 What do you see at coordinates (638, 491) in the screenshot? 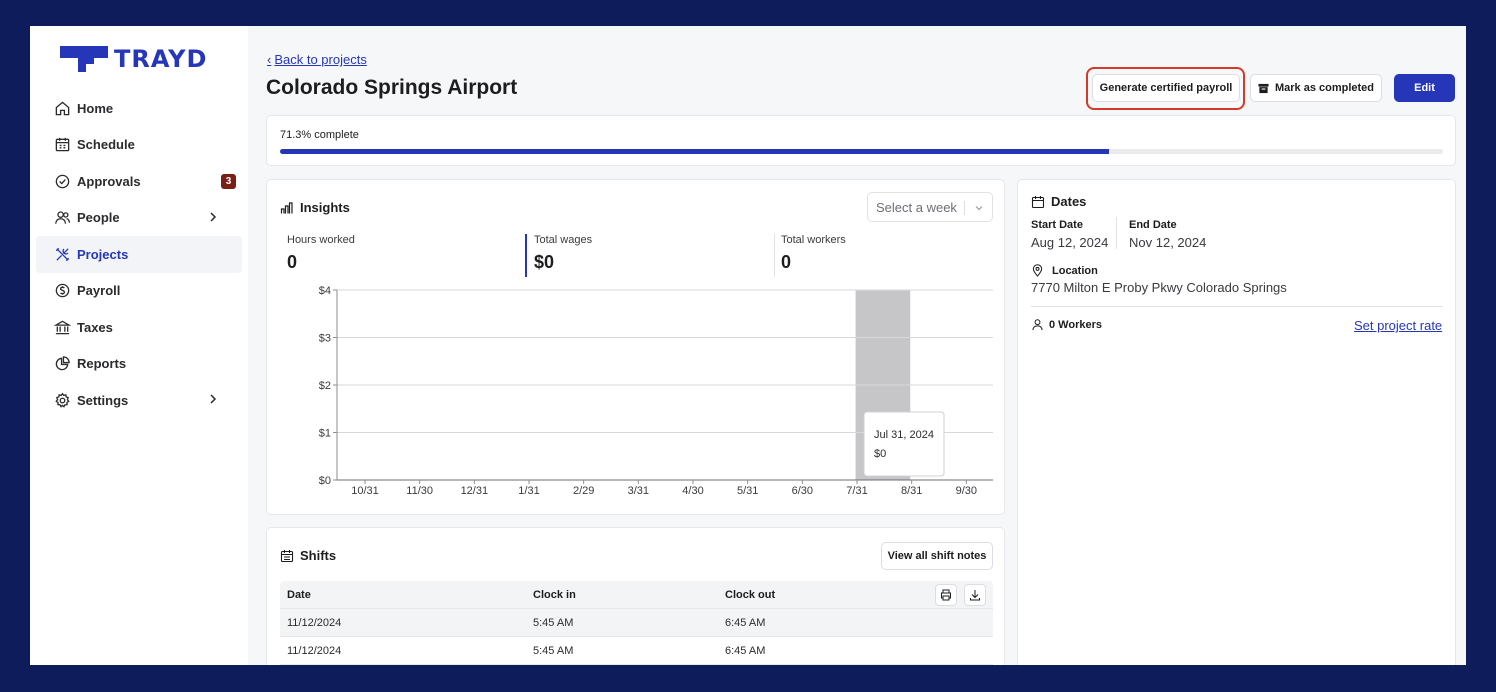
I see `x-tick-label: 3/31` at bounding box center [638, 491].